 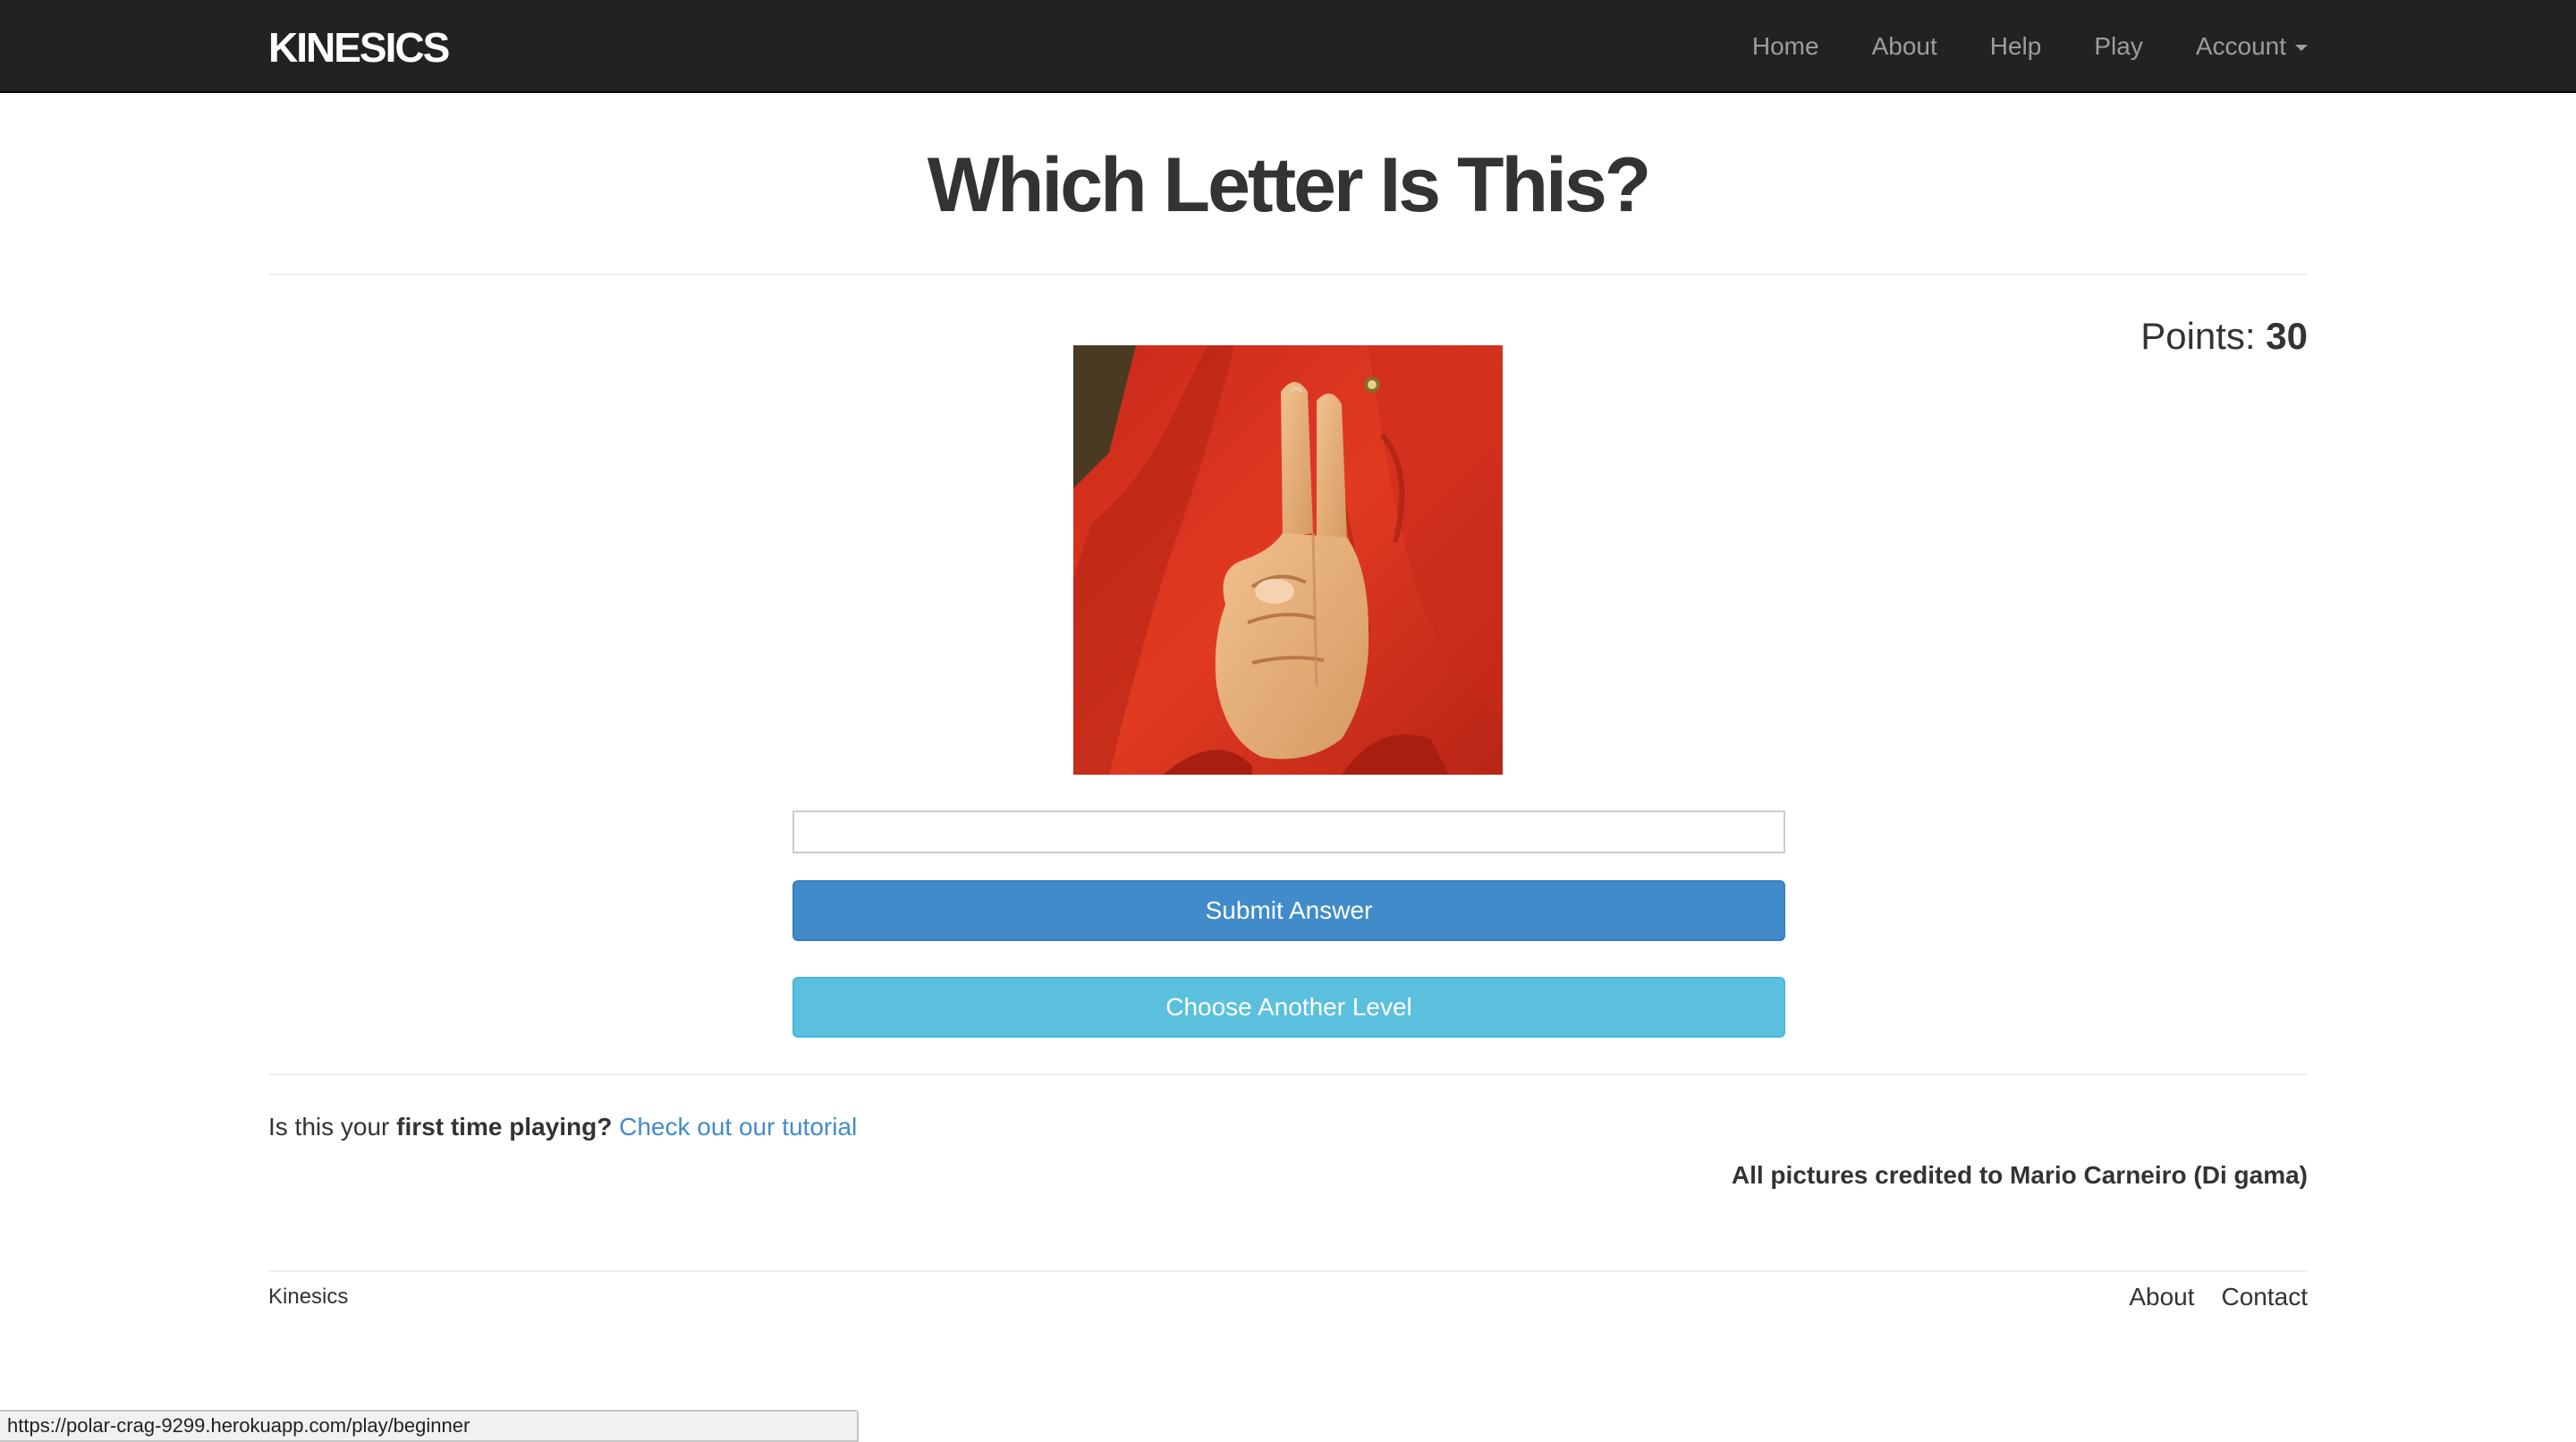 I want to click on points-value: 30, so click(x=2287, y=336).